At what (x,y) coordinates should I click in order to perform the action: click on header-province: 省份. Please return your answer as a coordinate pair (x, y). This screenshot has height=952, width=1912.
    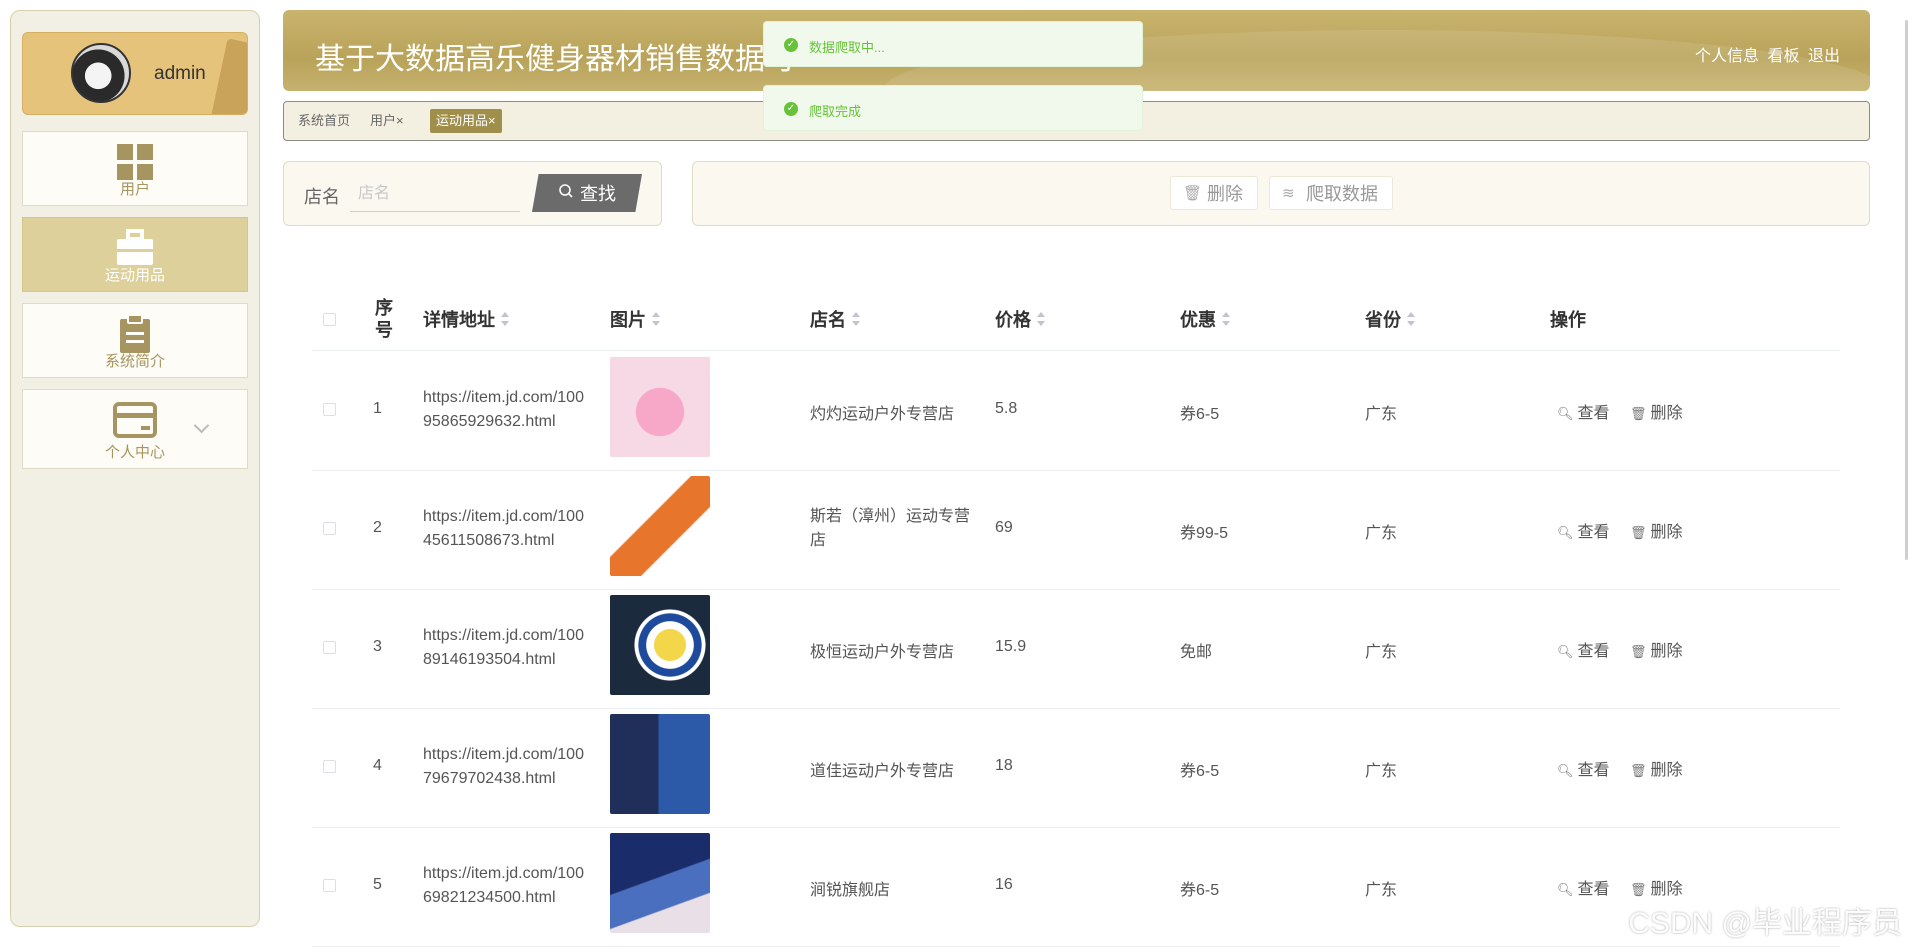
    Looking at the image, I should click on (1390, 319).